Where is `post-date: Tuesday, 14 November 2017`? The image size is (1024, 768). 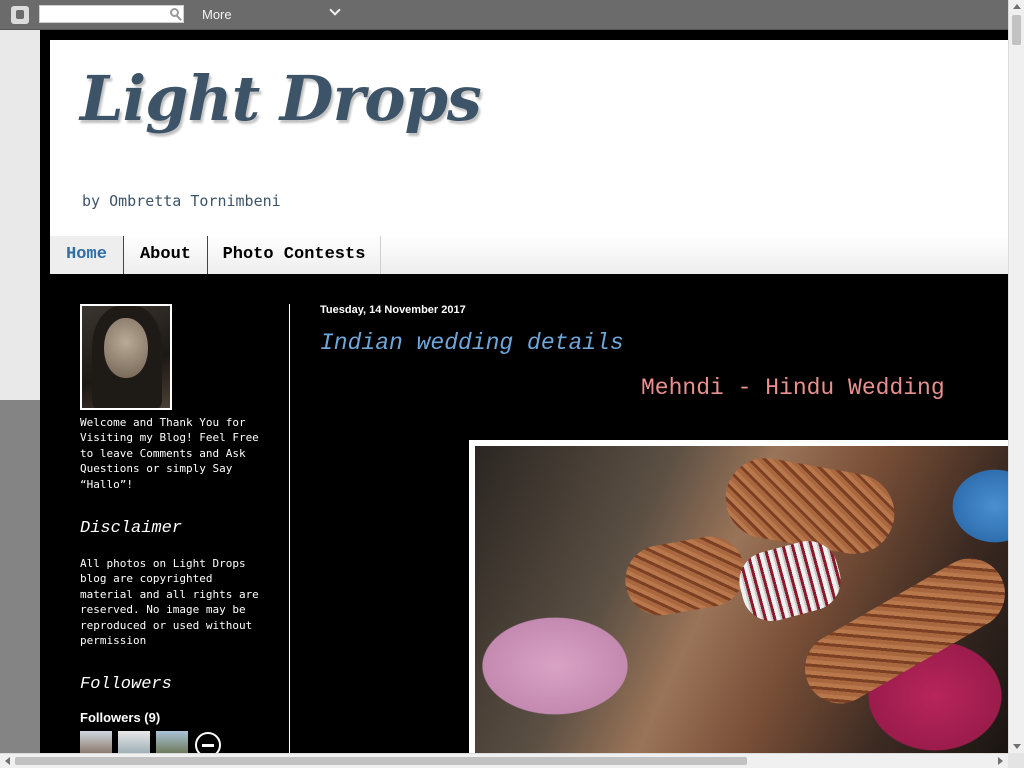 post-date: Tuesday, 14 November 2017 is located at coordinates (393, 310).